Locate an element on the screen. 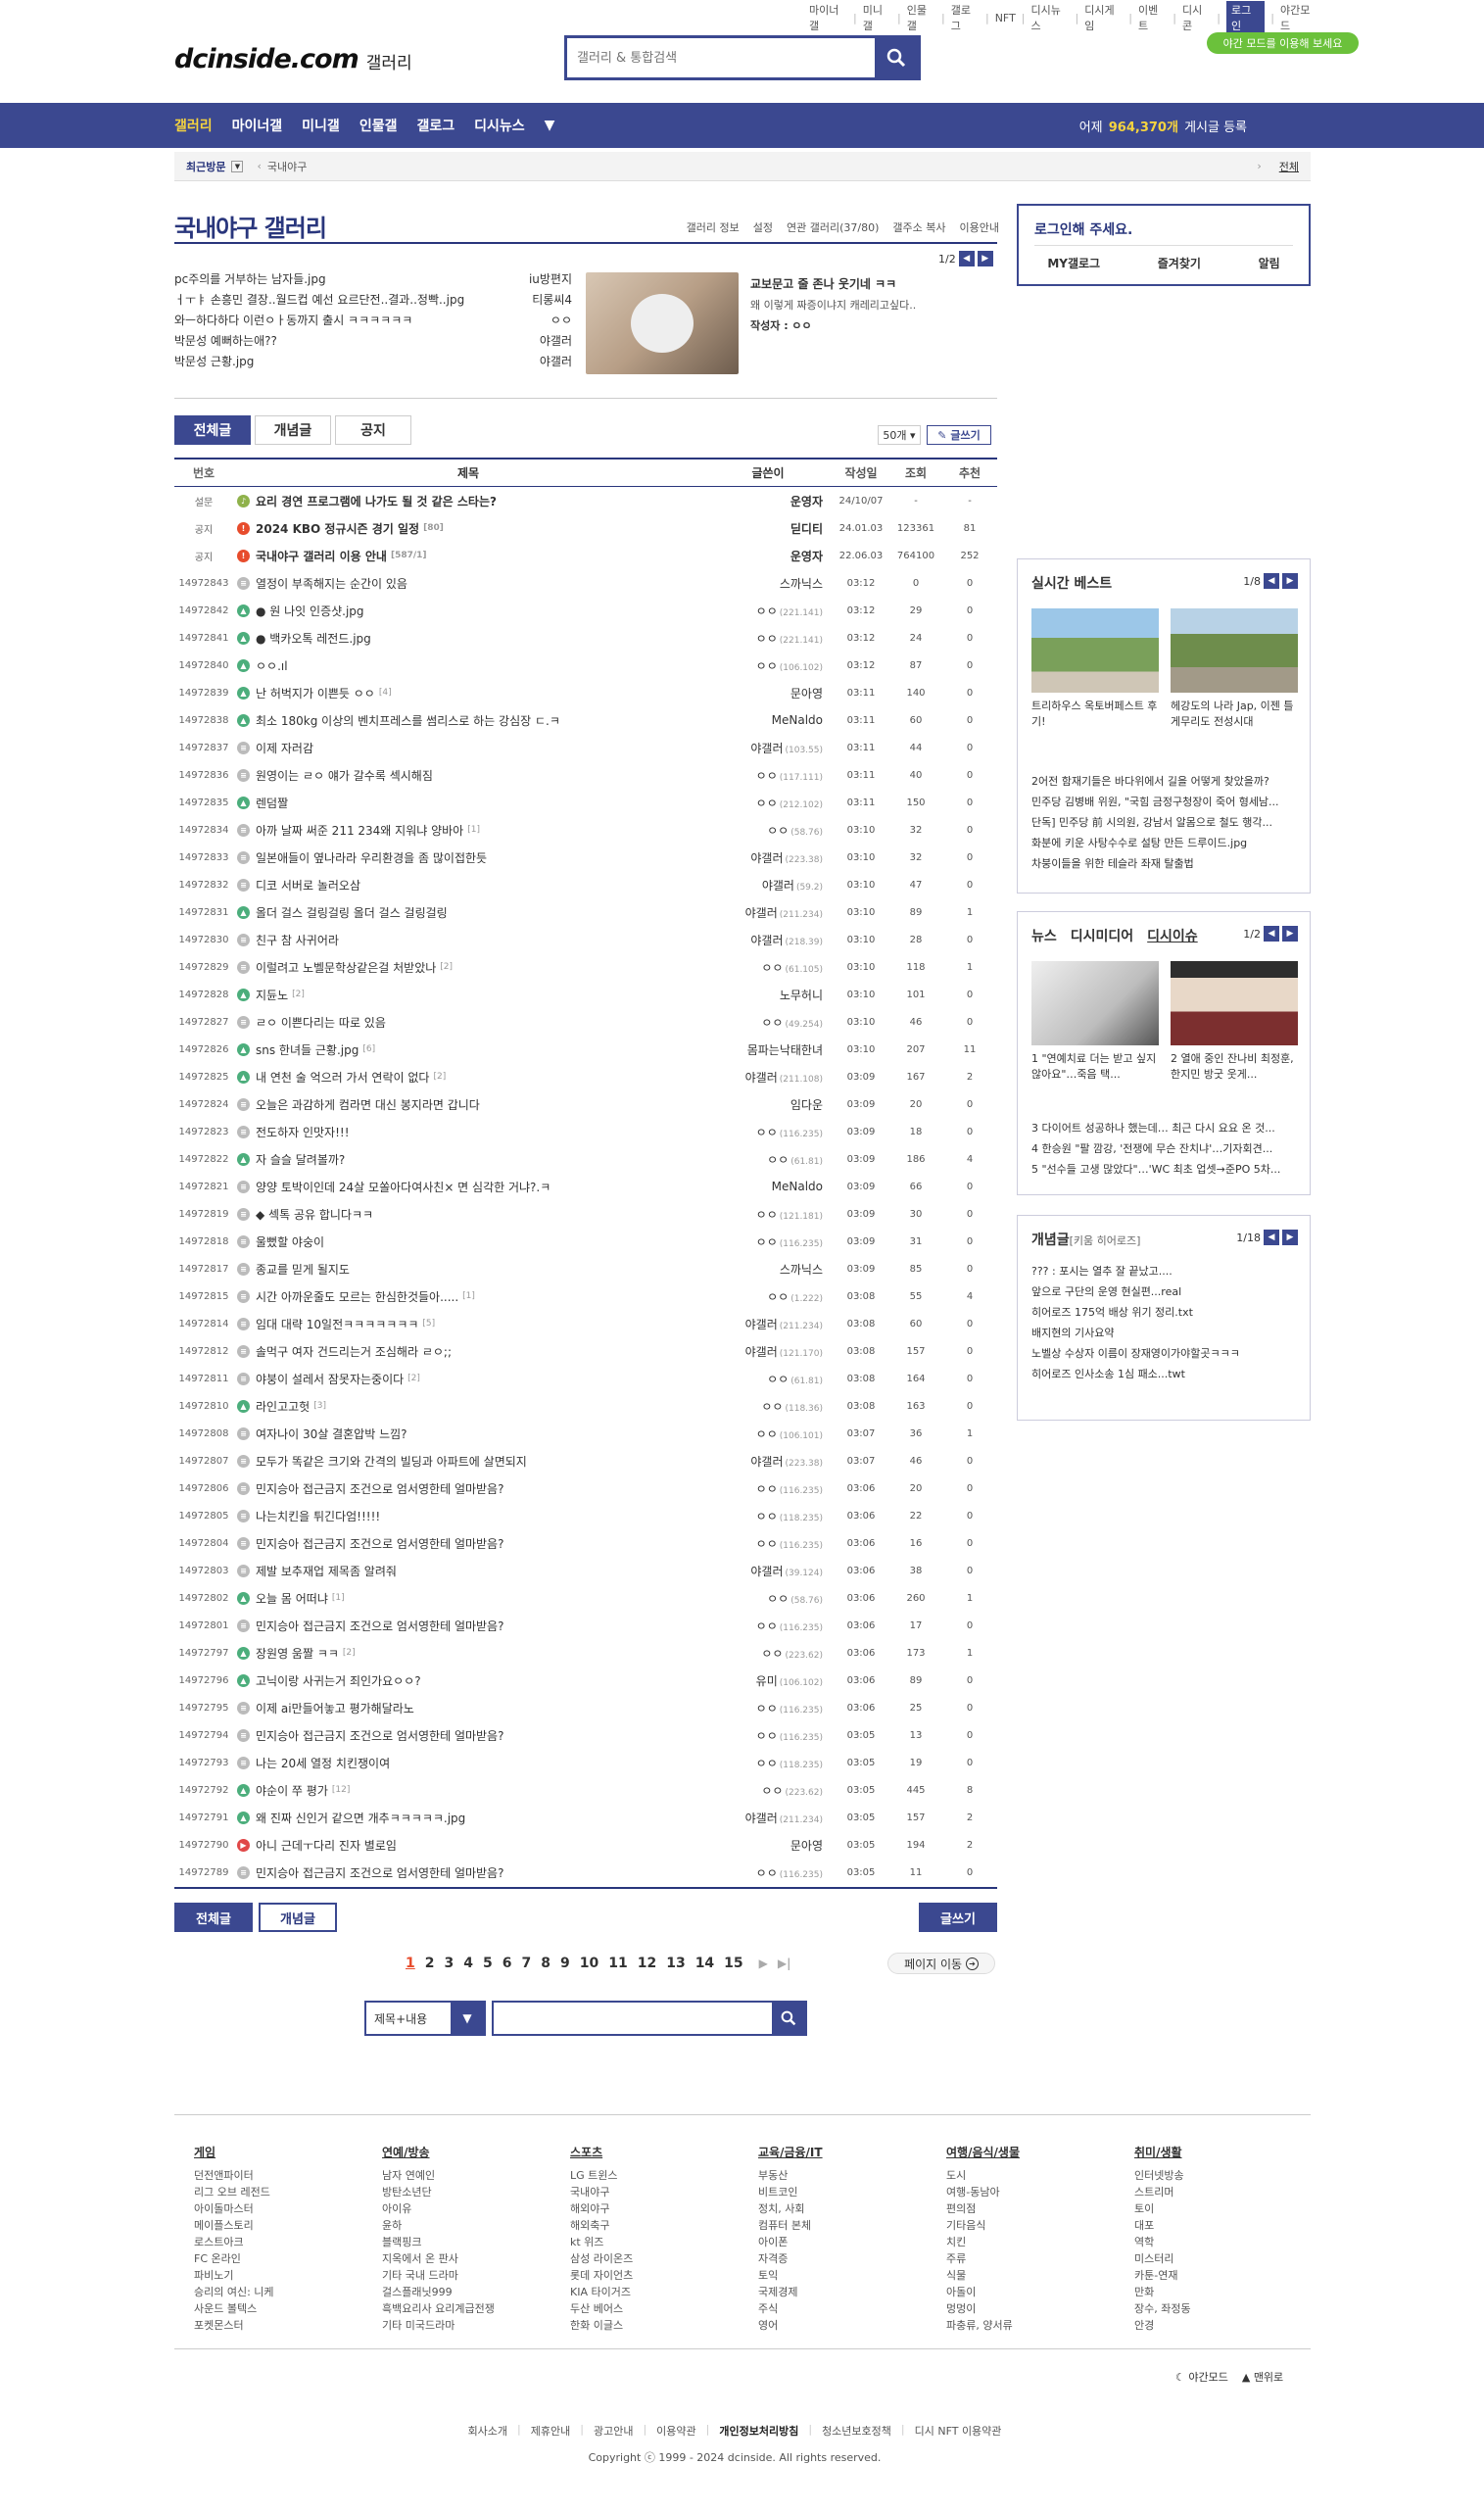 The width and height of the screenshot is (1484, 2513). last-page-icon: ▶| is located at coordinates (784, 1963).